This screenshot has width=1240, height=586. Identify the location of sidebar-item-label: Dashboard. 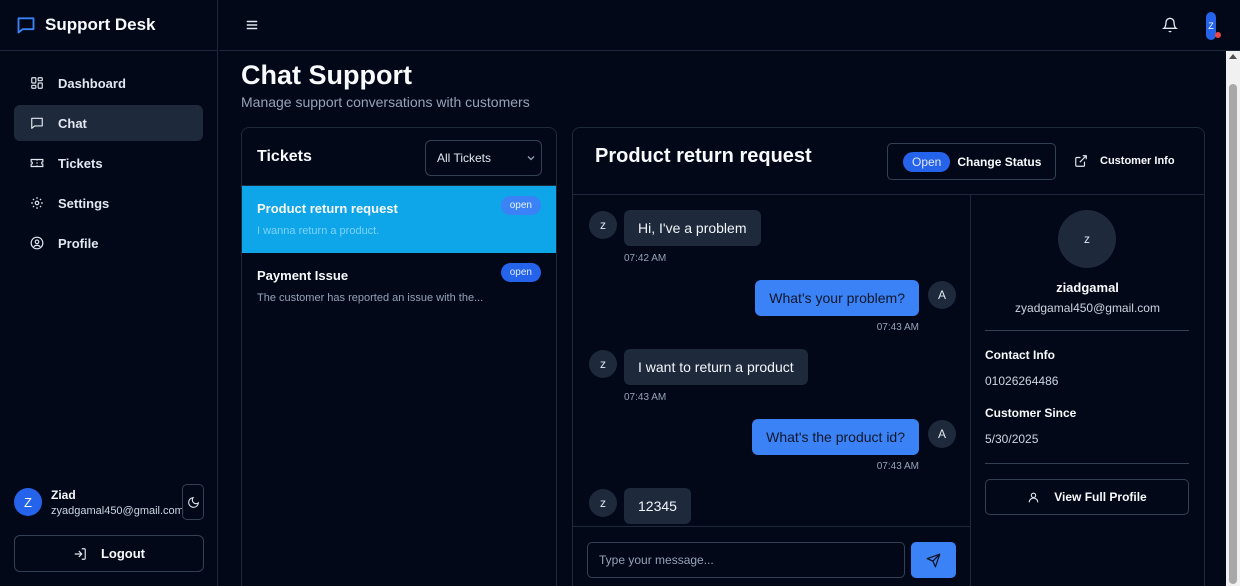
(92, 83).